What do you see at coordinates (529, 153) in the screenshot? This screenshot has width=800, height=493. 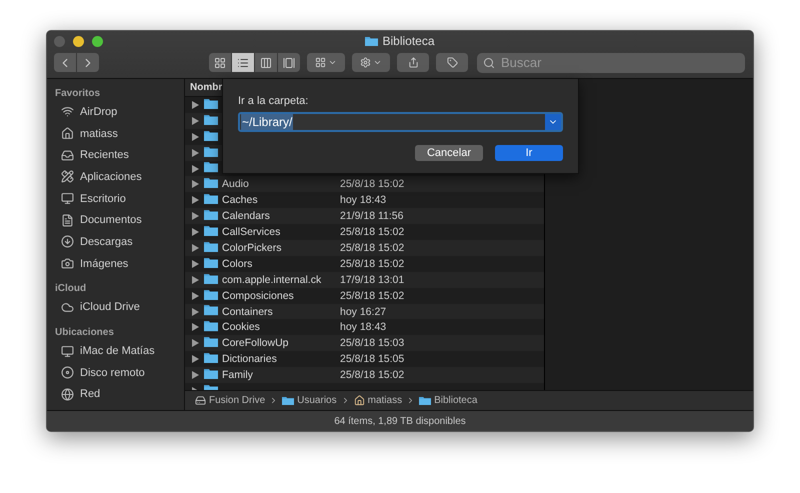 I see `go-button: Ir` at bounding box center [529, 153].